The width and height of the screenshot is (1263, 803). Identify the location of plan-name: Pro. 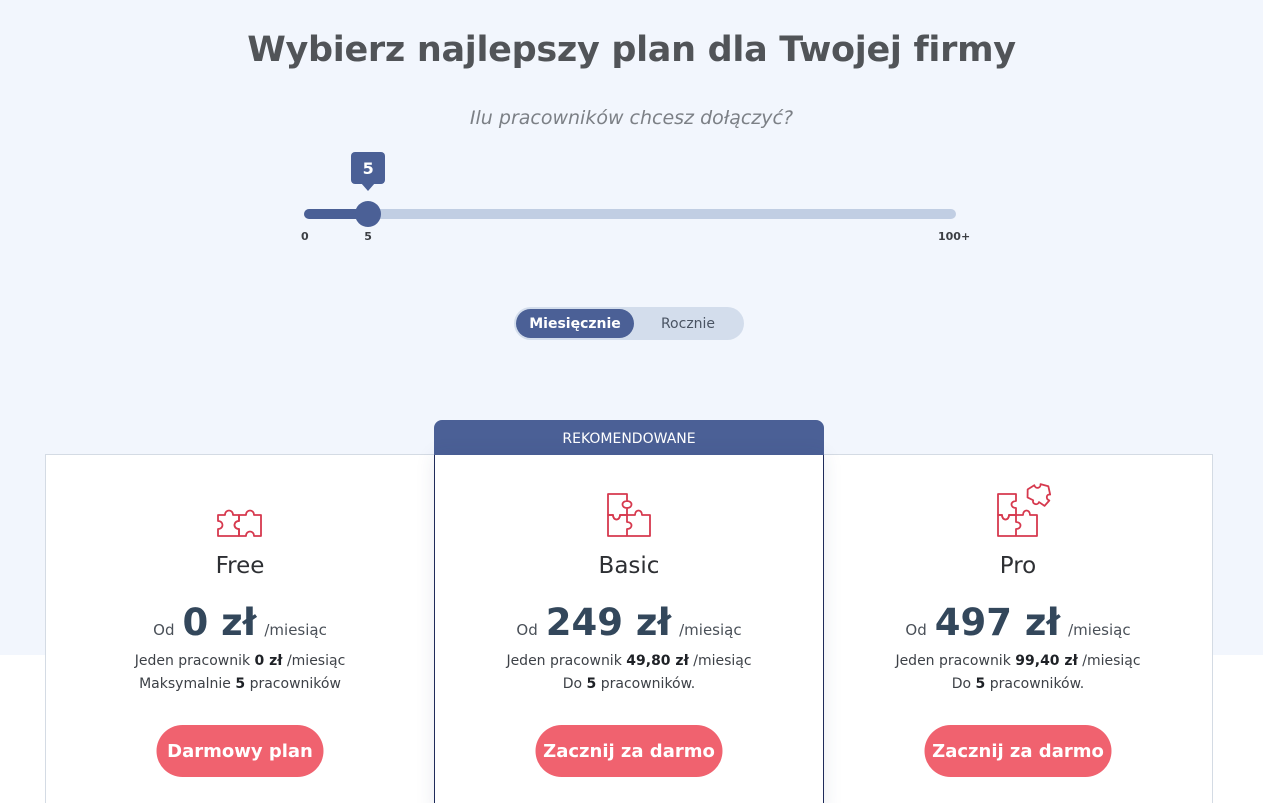
(1018, 566).